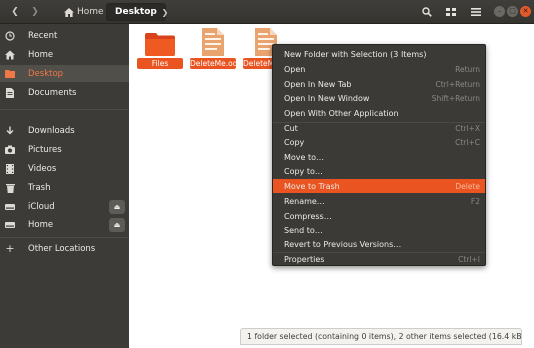 Image resolution: width=534 pixels, height=348 pixels. I want to click on back-button: ❮, so click(15, 12).